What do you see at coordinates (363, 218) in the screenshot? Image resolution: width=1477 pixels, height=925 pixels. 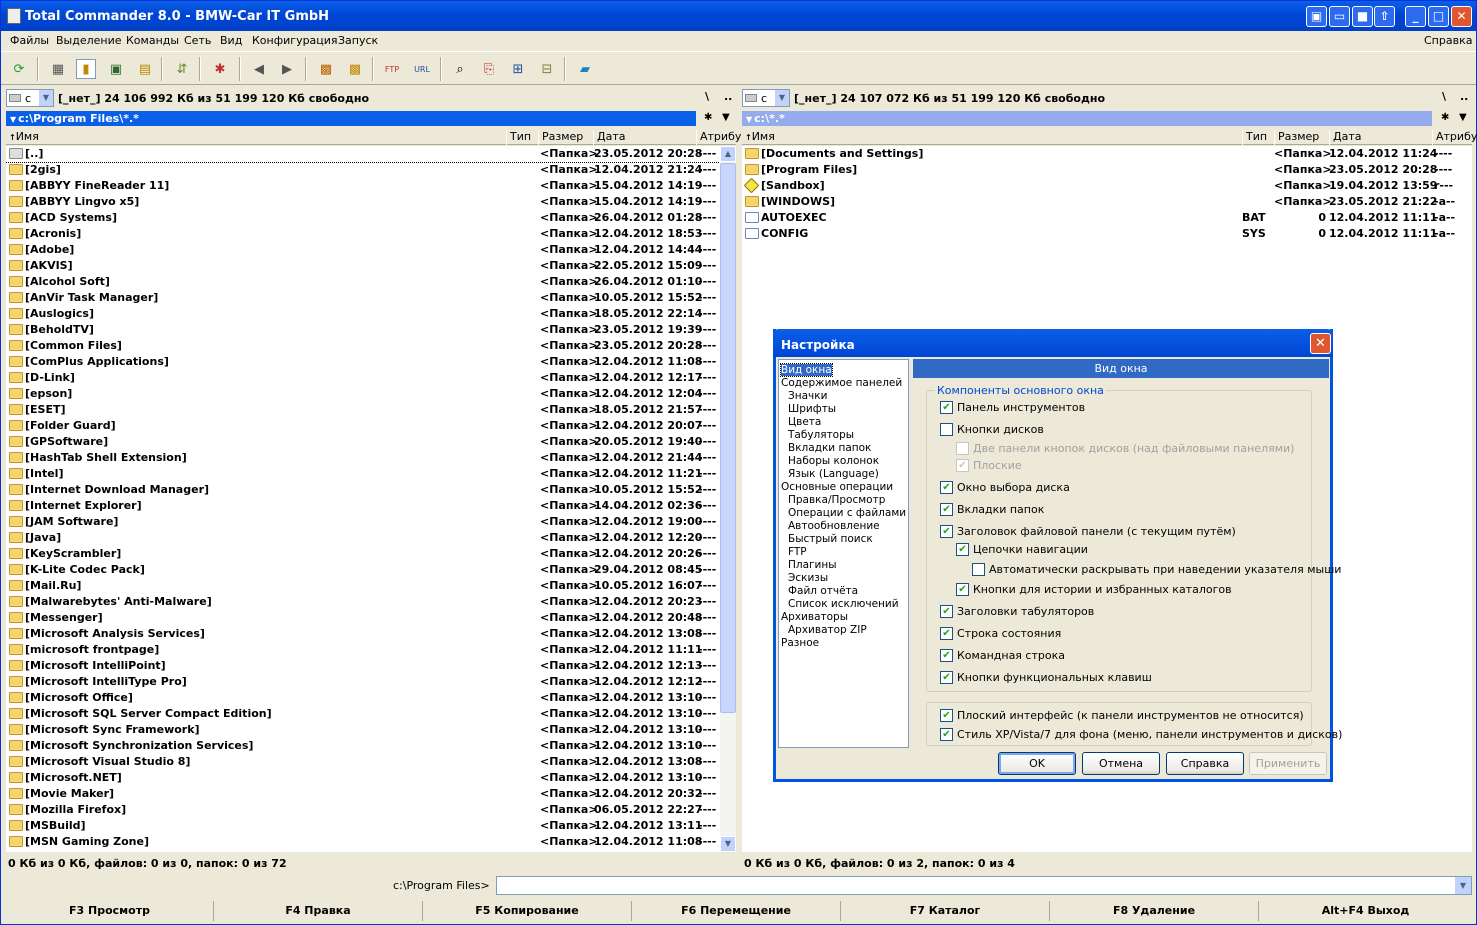 I see `file-row: [ACD Systems] <Папка> 26.04.2012 01:28 ----` at bounding box center [363, 218].